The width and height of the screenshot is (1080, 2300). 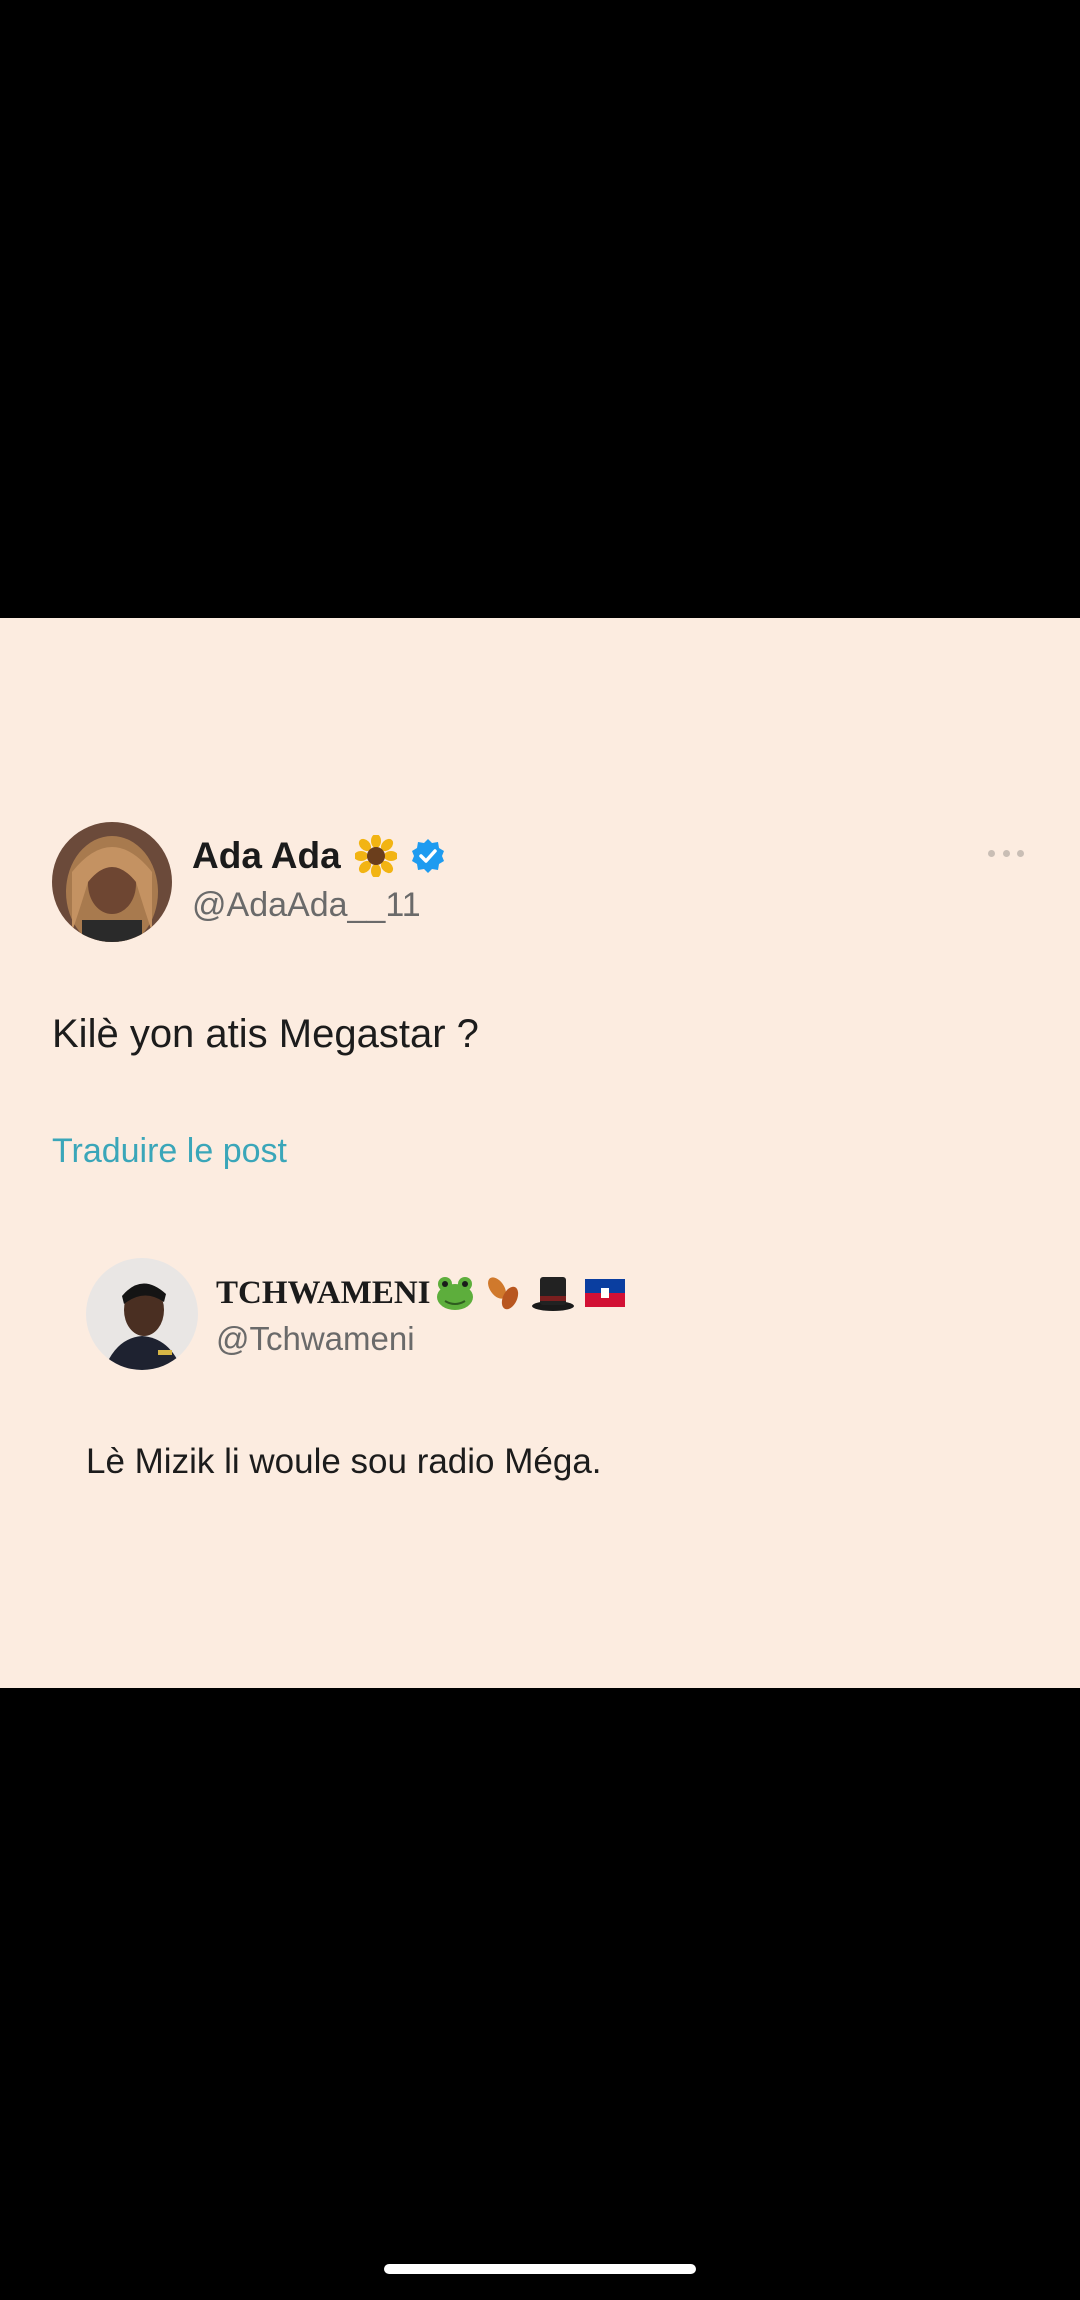 I want to click on translate-post-link: Traduire le post, so click(x=169, y=1151).